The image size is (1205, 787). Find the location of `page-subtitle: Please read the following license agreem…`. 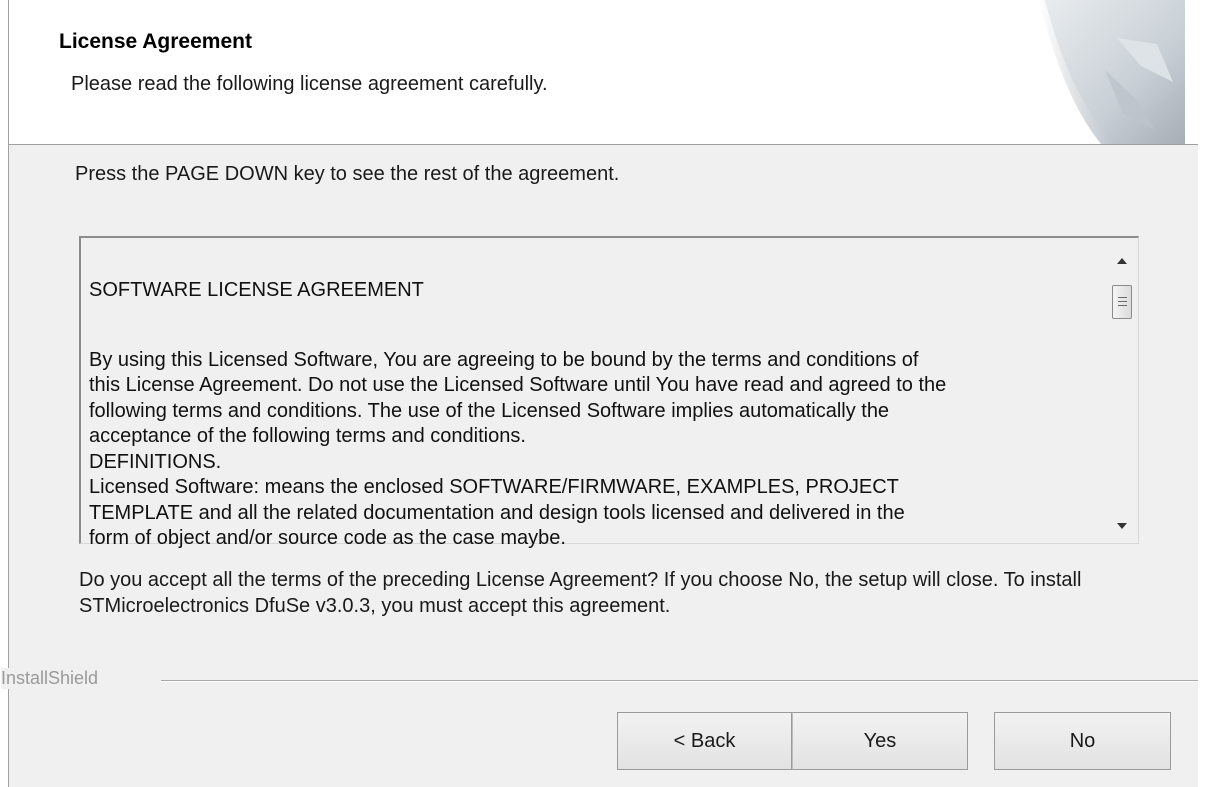

page-subtitle: Please read the following license agreem… is located at coordinates (309, 84).